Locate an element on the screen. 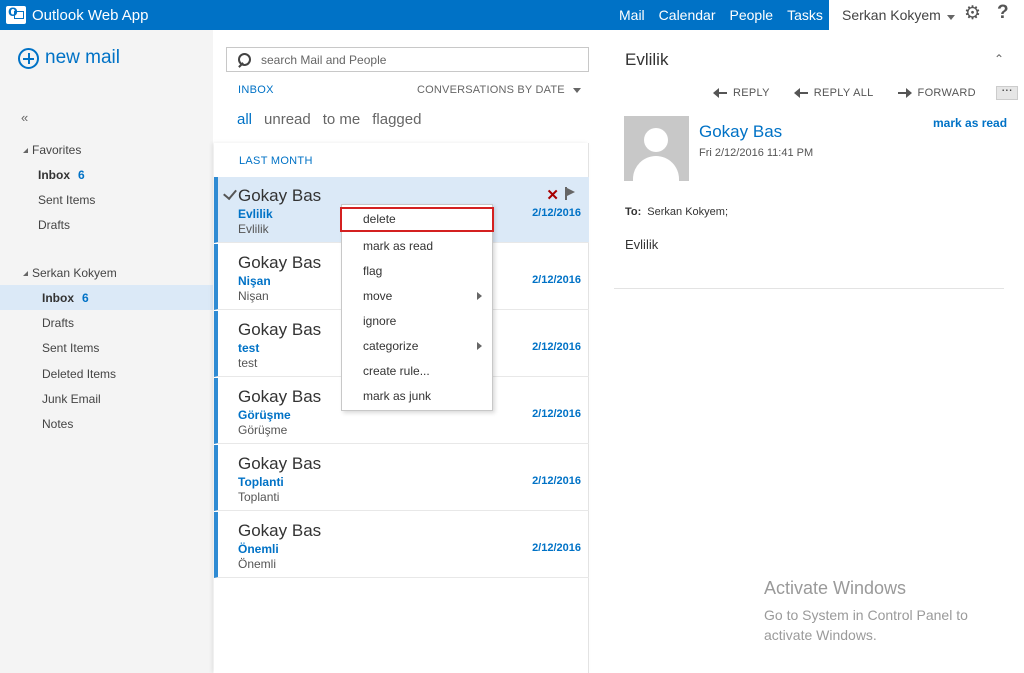  search-box: search Mail and People is located at coordinates (407, 59).